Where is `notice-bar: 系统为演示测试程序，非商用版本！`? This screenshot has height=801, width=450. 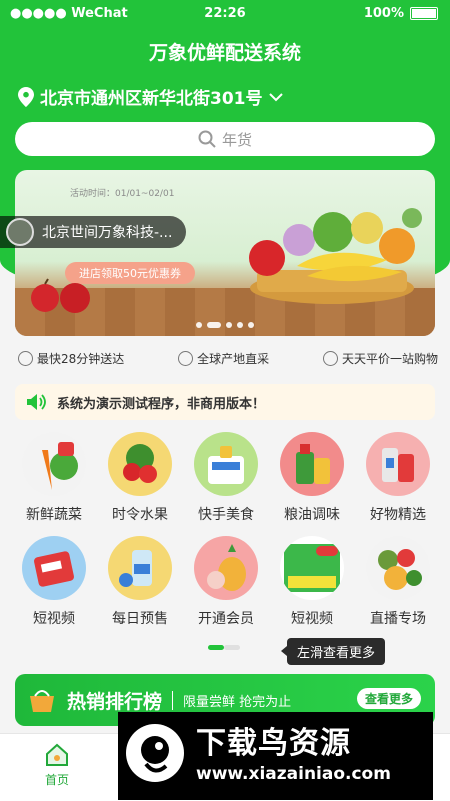 notice-bar: 系统为演示测试程序，非商用版本！ is located at coordinates (225, 402).